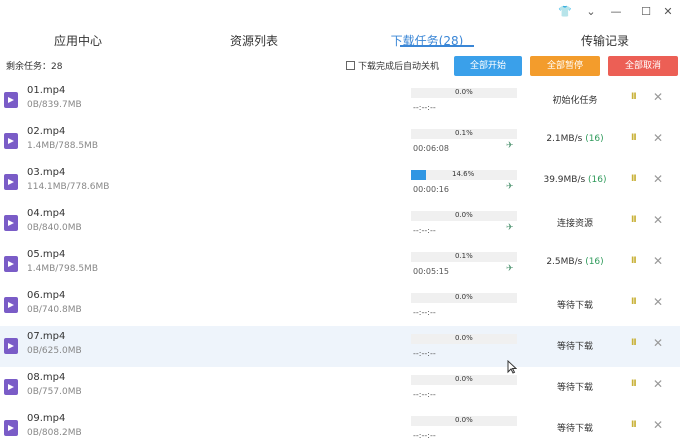 The image size is (680, 447). What do you see at coordinates (46, 213) in the screenshot?
I see `task-file-name: 04.mp4` at bounding box center [46, 213].